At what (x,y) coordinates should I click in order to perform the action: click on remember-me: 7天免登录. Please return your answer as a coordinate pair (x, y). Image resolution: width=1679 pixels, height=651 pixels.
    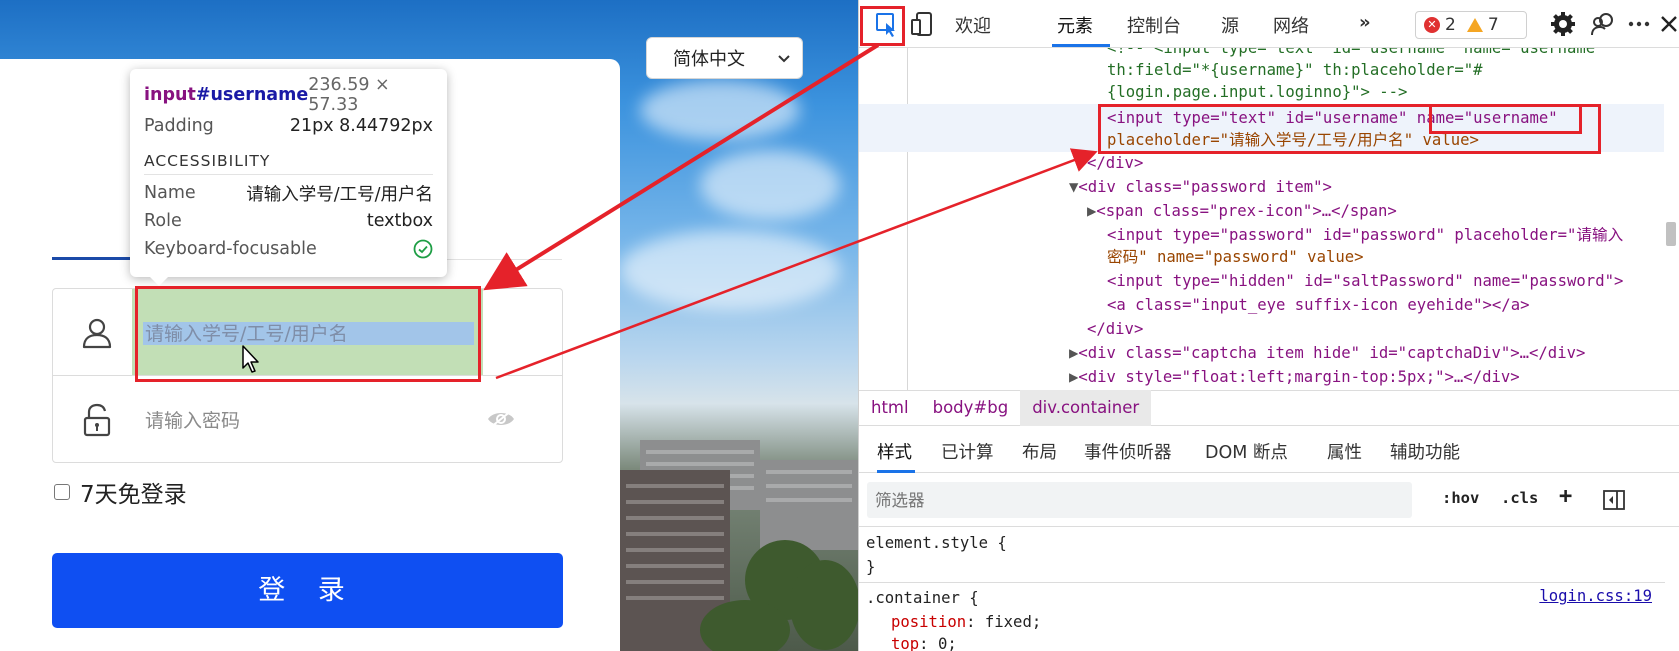
    Looking at the image, I should click on (120, 492).